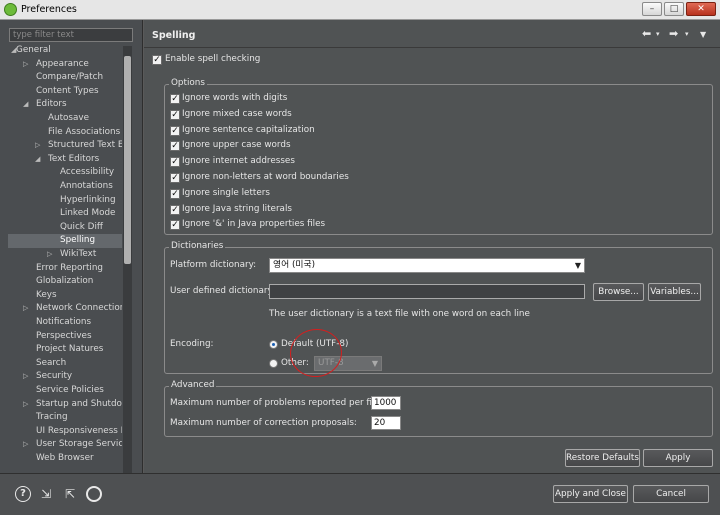  Describe the element at coordinates (646, 33) in the screenshot. I see `back-arrow-icon: ⬅` at that location.